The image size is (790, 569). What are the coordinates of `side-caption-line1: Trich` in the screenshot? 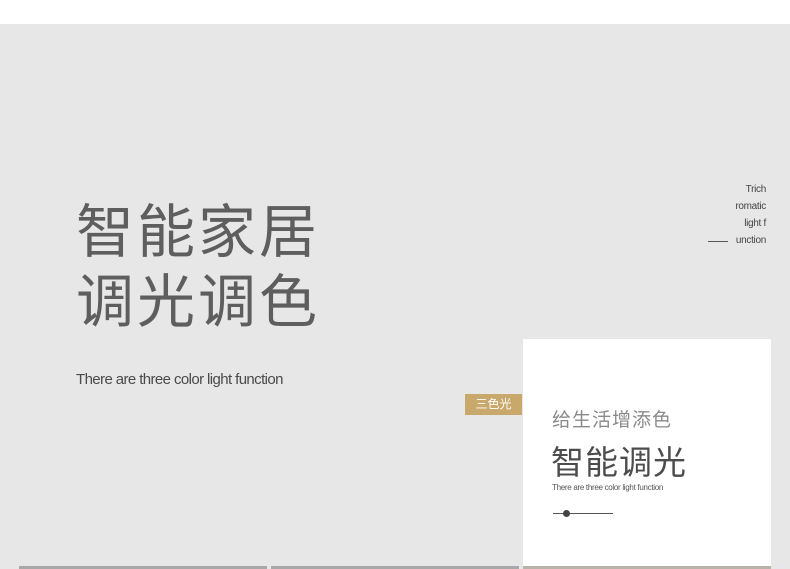 It's located at (756, 189).